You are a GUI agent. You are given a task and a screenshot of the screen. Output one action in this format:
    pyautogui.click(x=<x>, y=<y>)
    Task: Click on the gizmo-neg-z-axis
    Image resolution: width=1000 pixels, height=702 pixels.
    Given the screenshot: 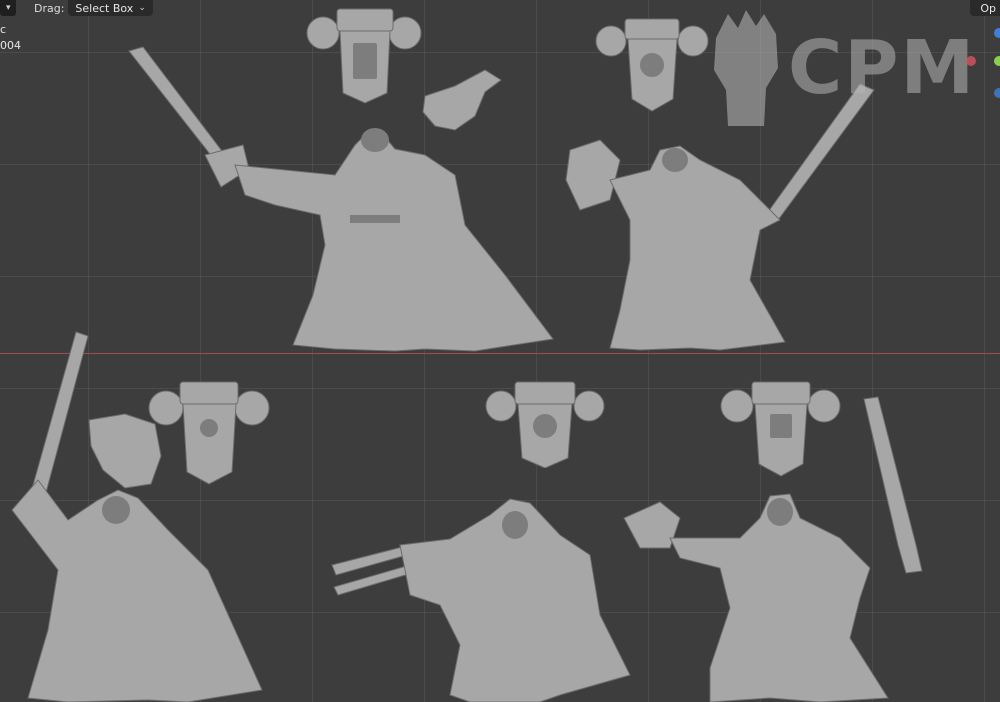 What is the action you would take?
    pyautogui.click(x=997, y=93)
    